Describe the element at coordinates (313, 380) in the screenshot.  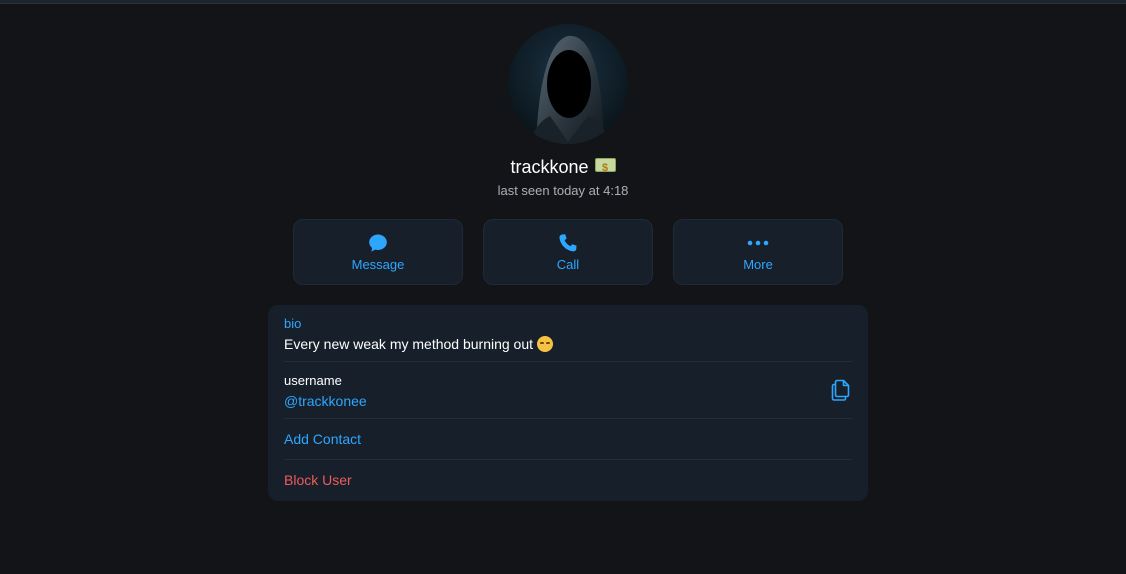
I see `username-label: username` at that location.